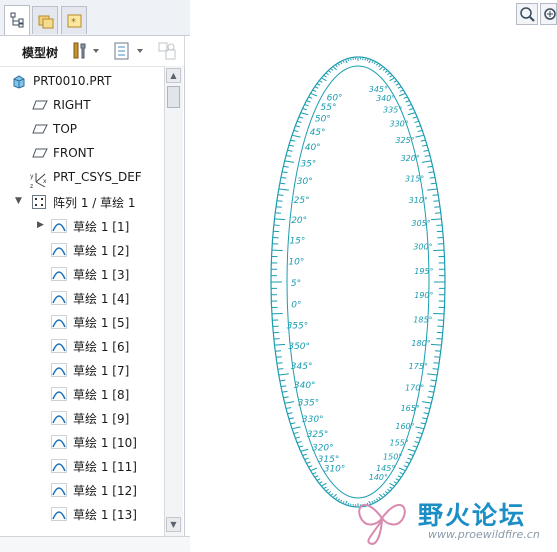 This screenshot has width=557, height=552. Describe the element at coordinates (40, 153) in the screenshot. I see `datum-plane-icon` at that location.